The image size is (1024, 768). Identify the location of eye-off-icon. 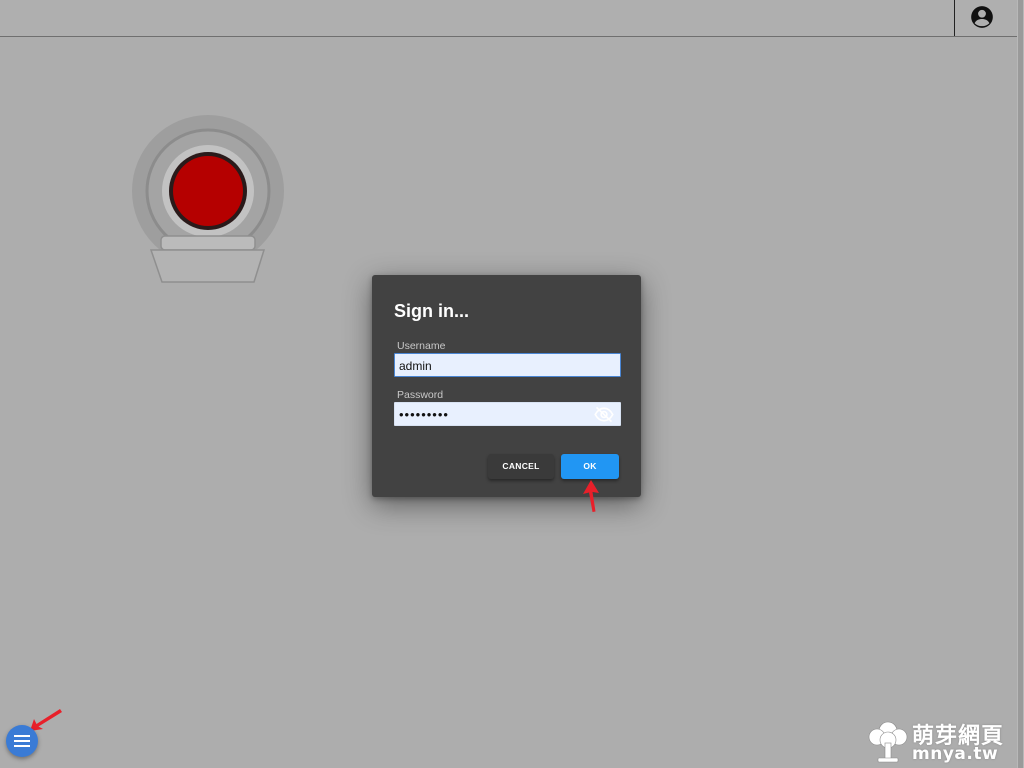
(604, 414).